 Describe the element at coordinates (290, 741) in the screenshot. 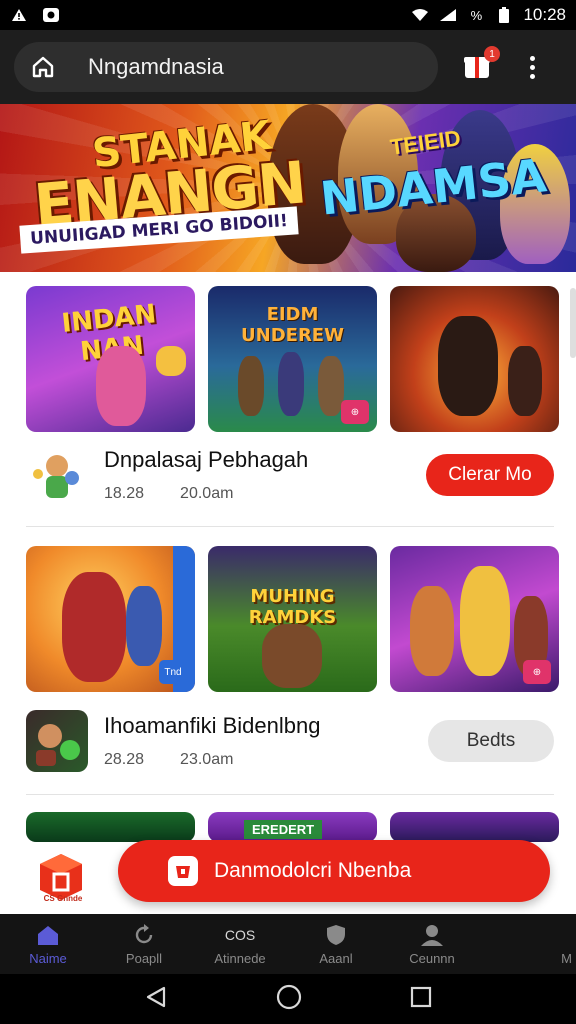

I see `app-info-row: Ihoamanfiki Bidenlbng 28.28 23.0am Bedts` at that location.